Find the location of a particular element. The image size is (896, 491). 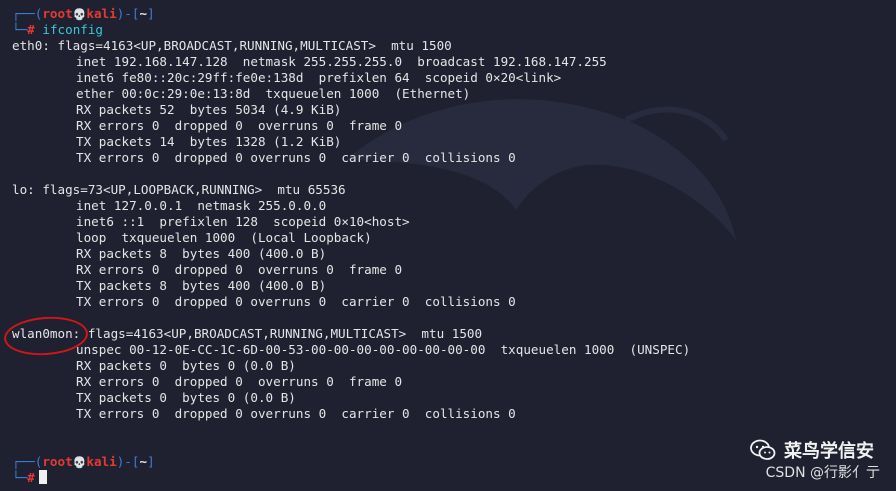

prompt-line-1: ┌──(root💀kali)-[~] is located at coordinates (83, 13).